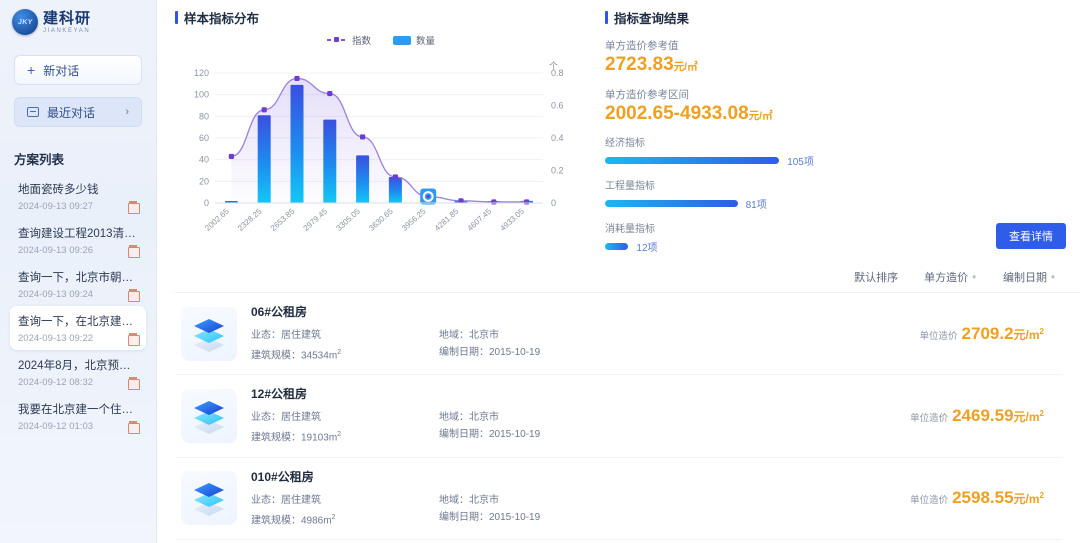 This screenshot has height=543, width=1080. I want to click on plan-item-date: 2024-09-12 08:32, so click(56, 382).